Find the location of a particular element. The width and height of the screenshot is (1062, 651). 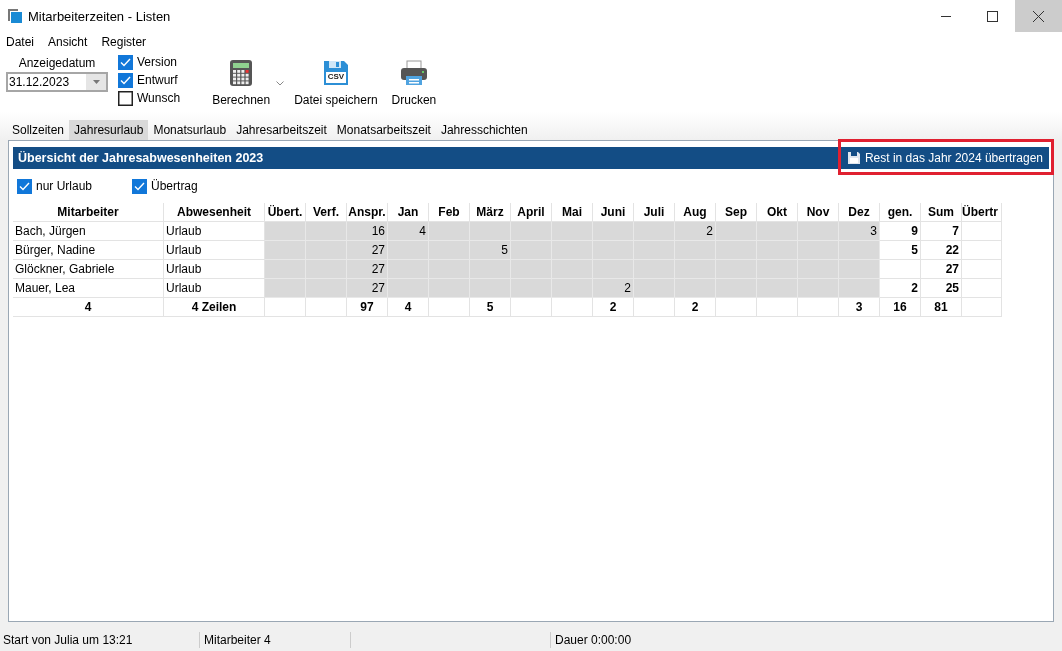

status-text: Start von Julia um 13:21 is located at coordinates (100, 640).